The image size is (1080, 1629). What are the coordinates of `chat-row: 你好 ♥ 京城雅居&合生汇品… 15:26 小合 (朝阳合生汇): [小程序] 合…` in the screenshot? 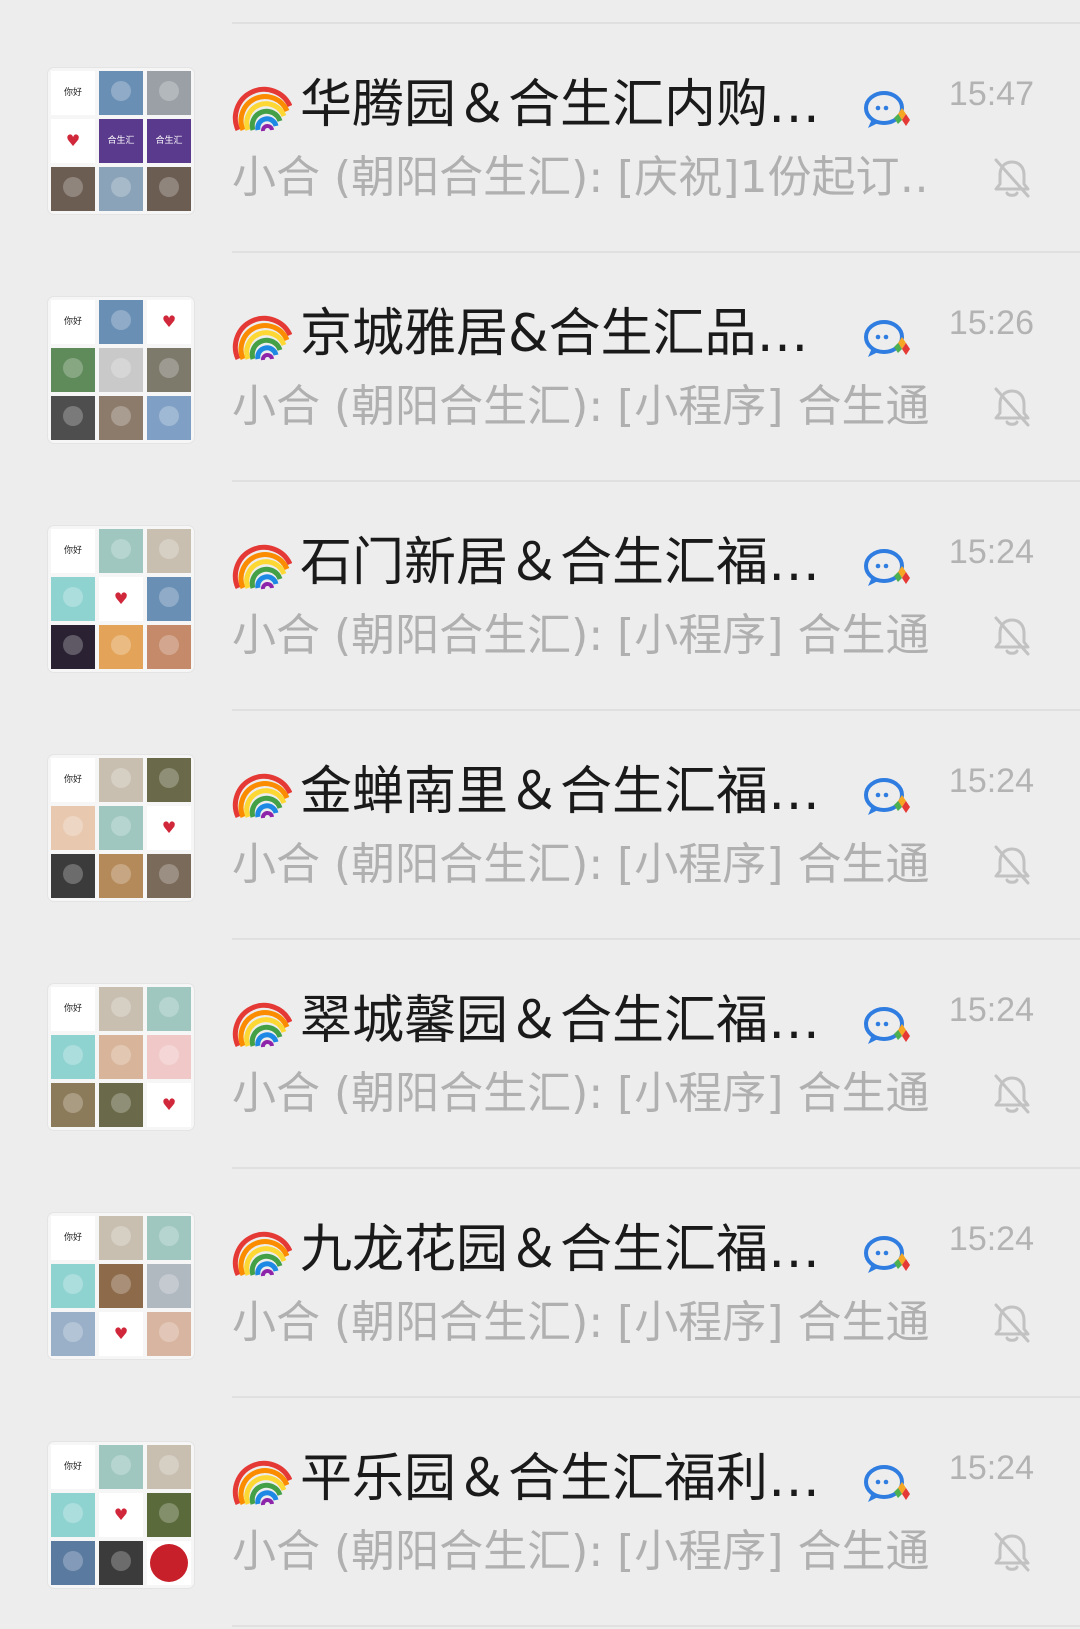 It's located at (540, 367).